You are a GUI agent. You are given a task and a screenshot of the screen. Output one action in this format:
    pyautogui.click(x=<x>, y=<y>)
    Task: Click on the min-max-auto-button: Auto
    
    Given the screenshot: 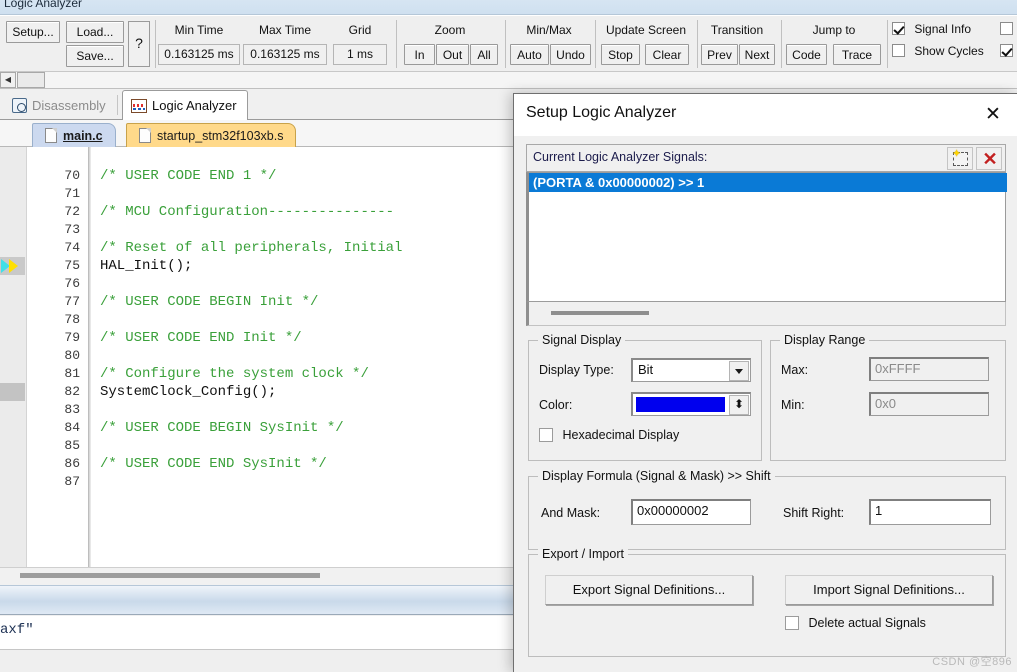 What is the action you would take?
    pyautogui.click(x=529, y=54)
    